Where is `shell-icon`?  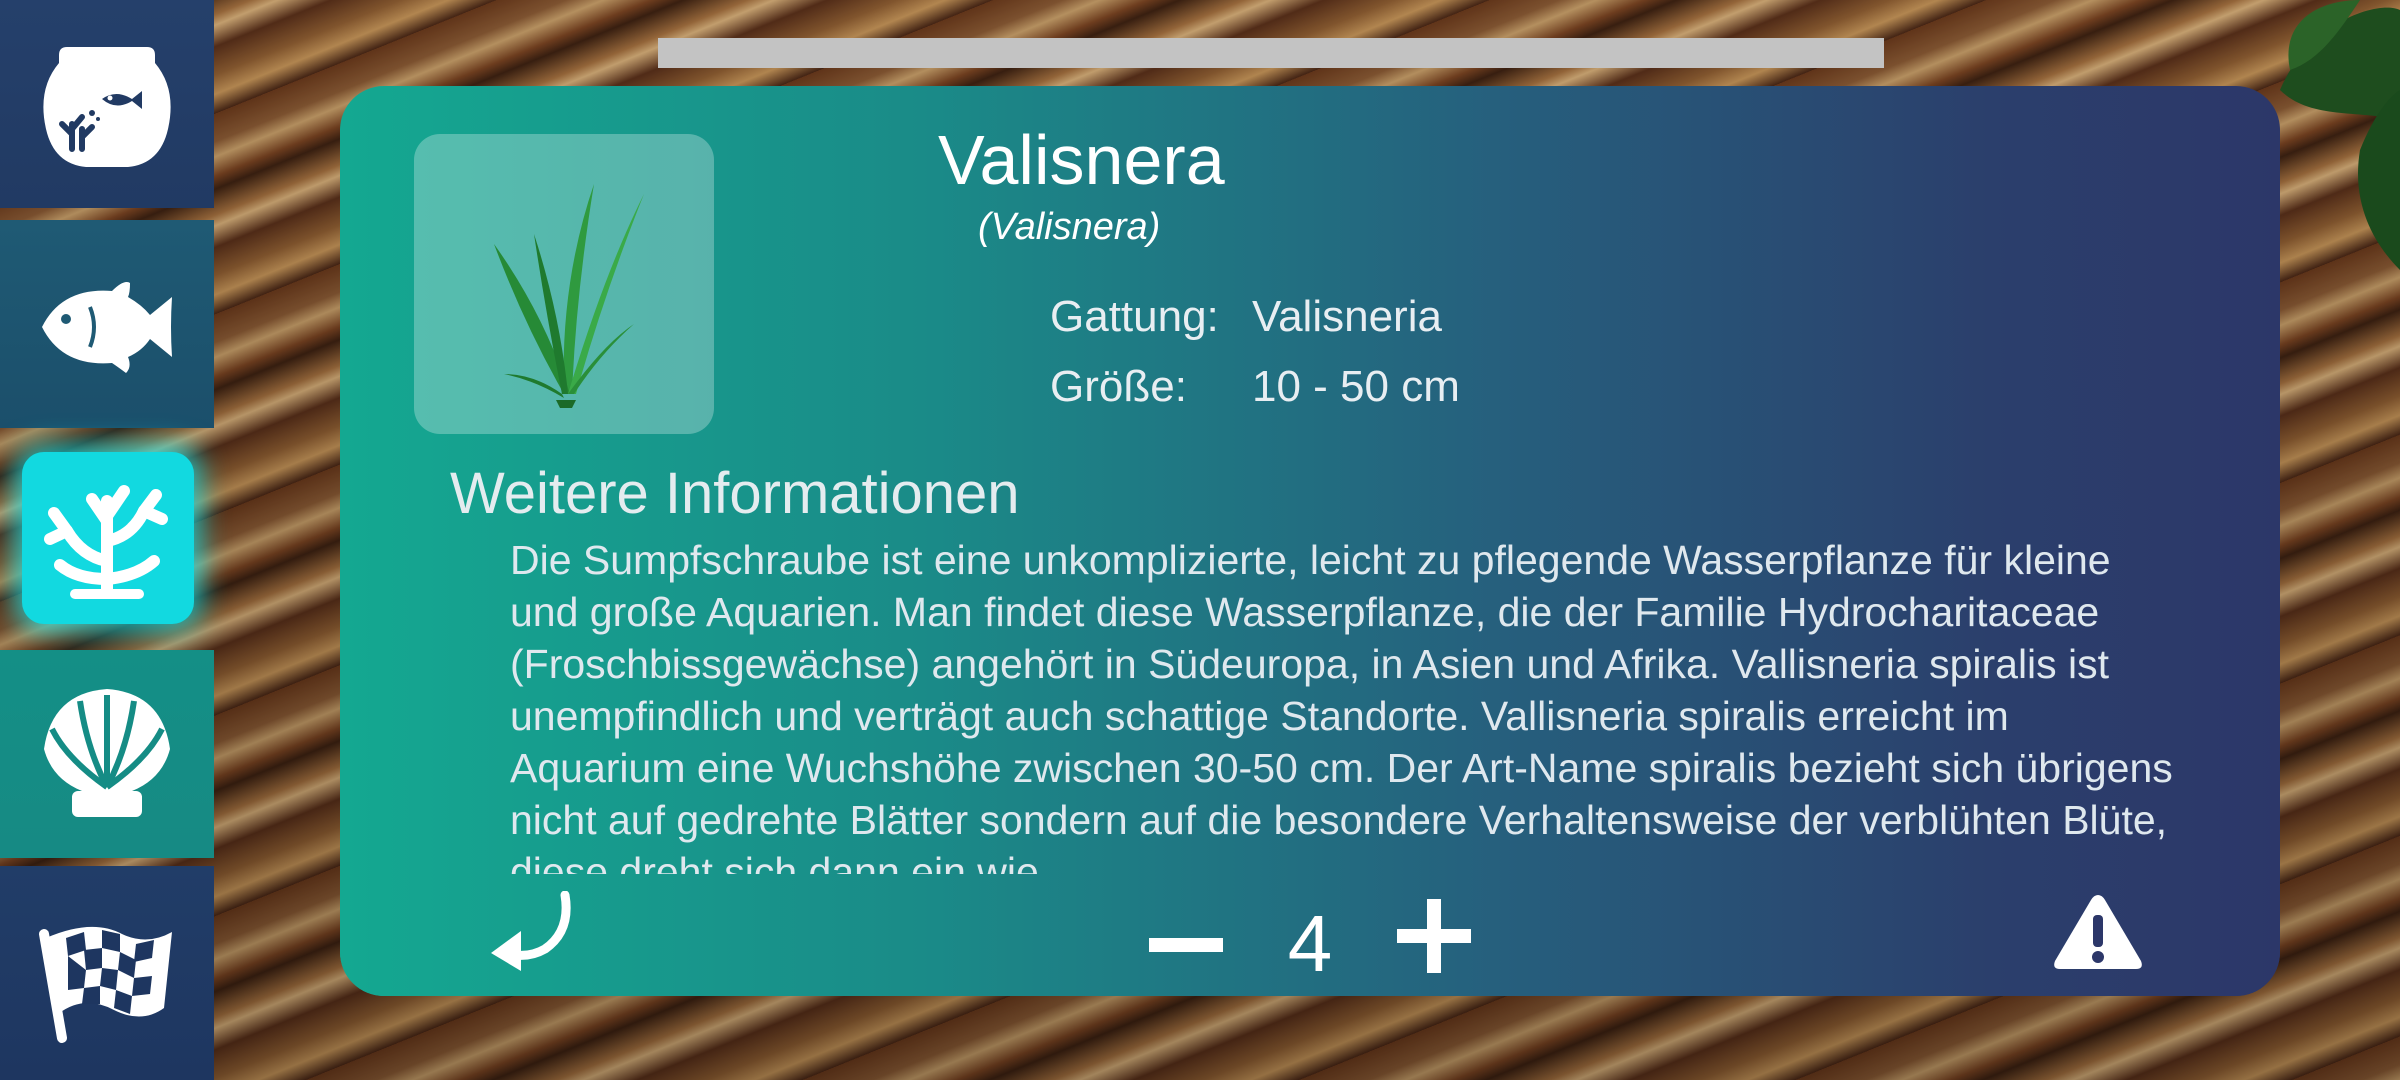
shell-icon is located at coordinates (107, 754).